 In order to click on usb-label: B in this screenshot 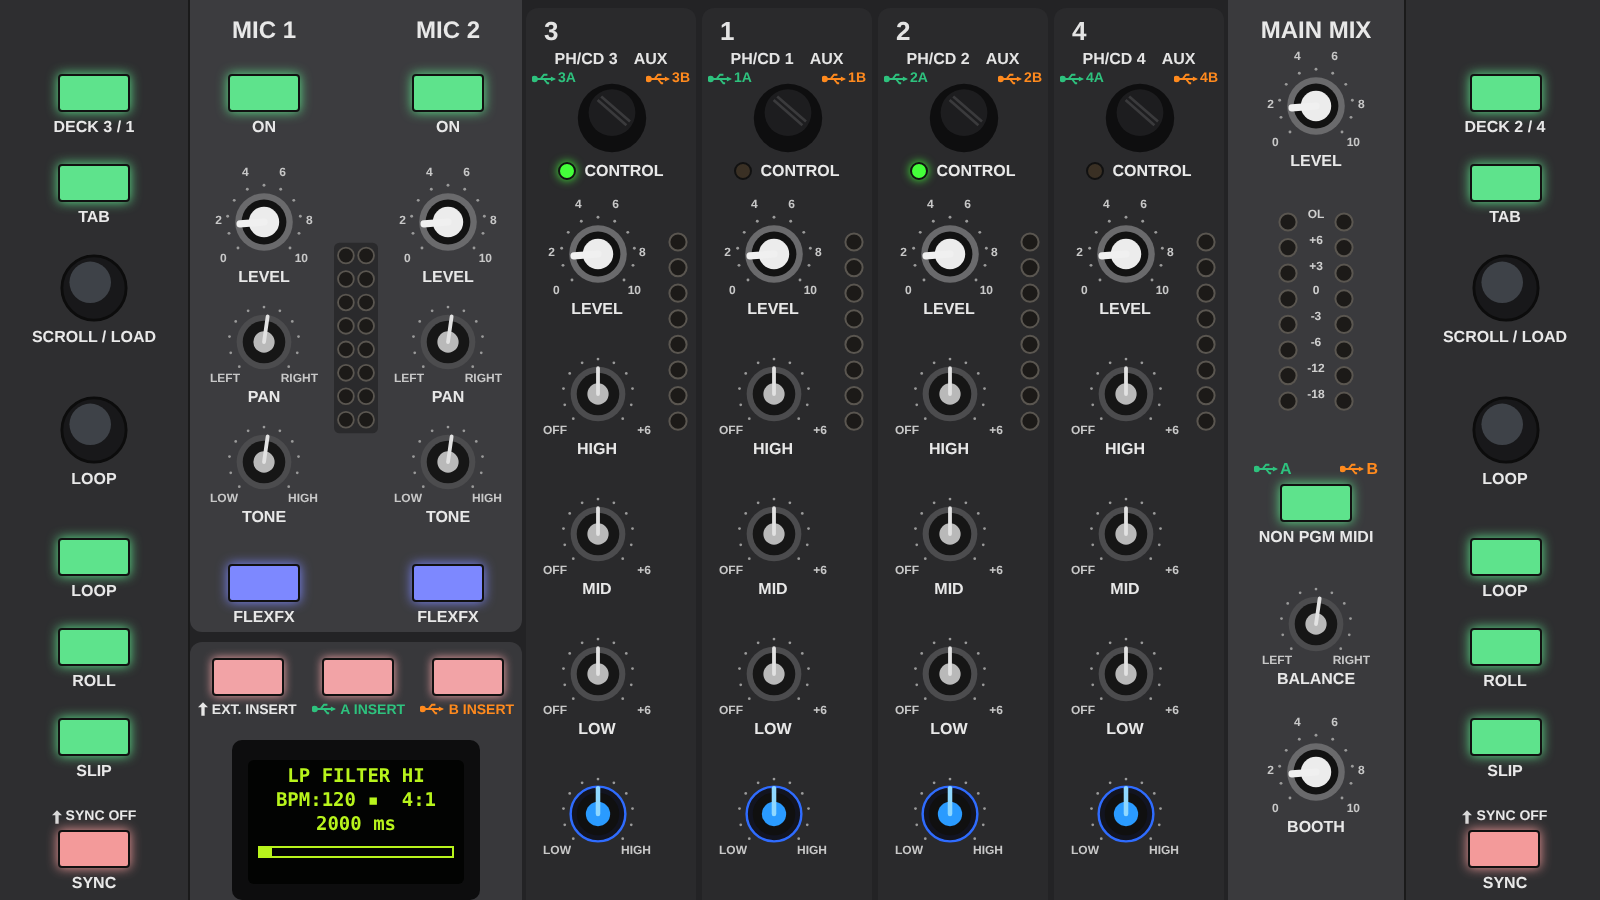, I will do `click(1372, 469)`.